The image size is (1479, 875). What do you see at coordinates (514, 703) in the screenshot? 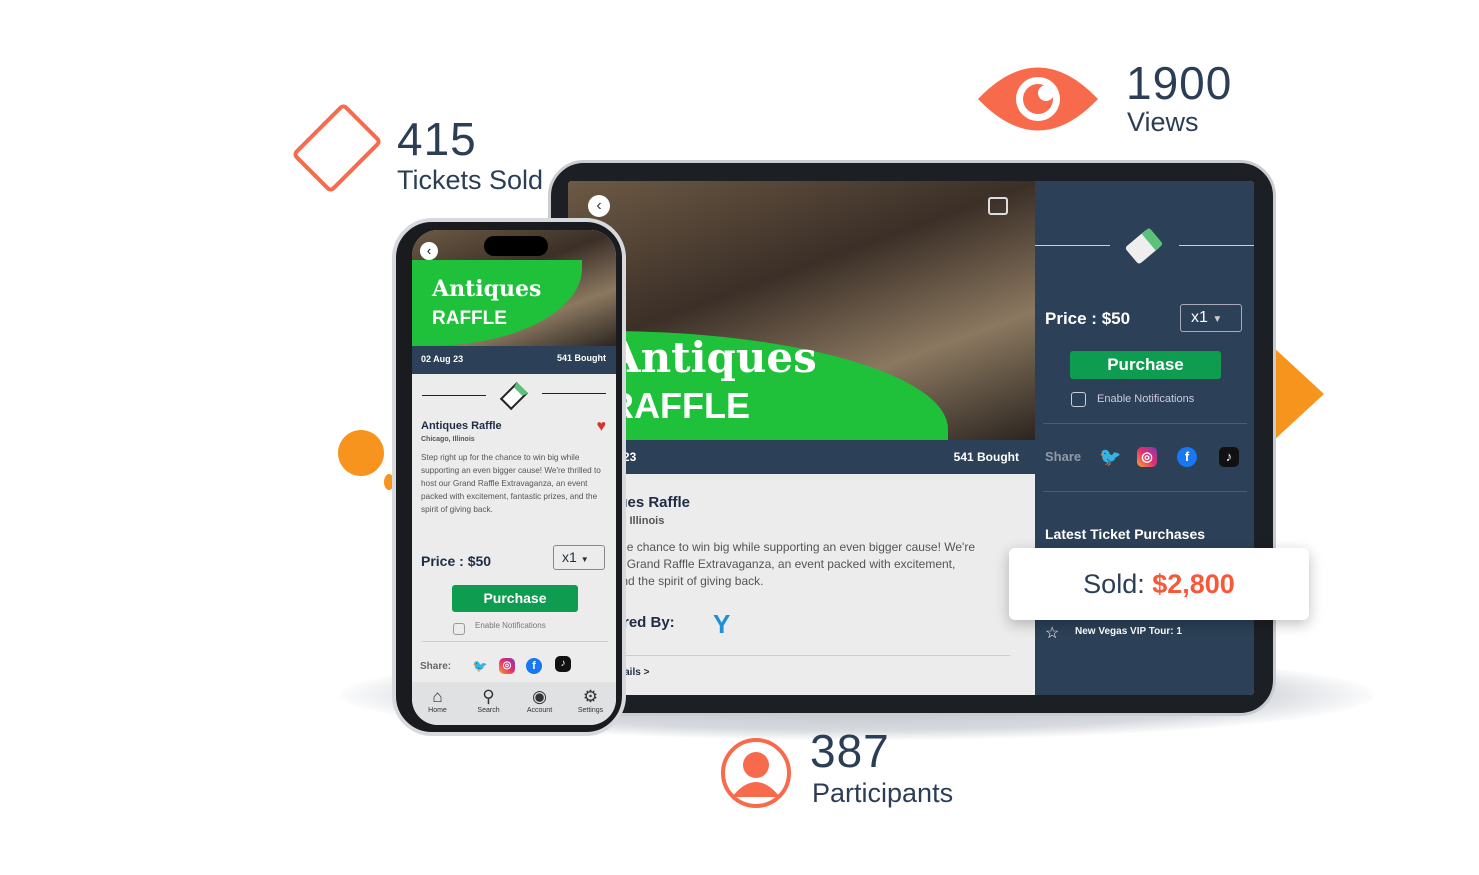
I see `bottom-nav: ⌂ Home ⚲ Search ◉ Account ⚙ Settings` at bounding box center [514, 703].